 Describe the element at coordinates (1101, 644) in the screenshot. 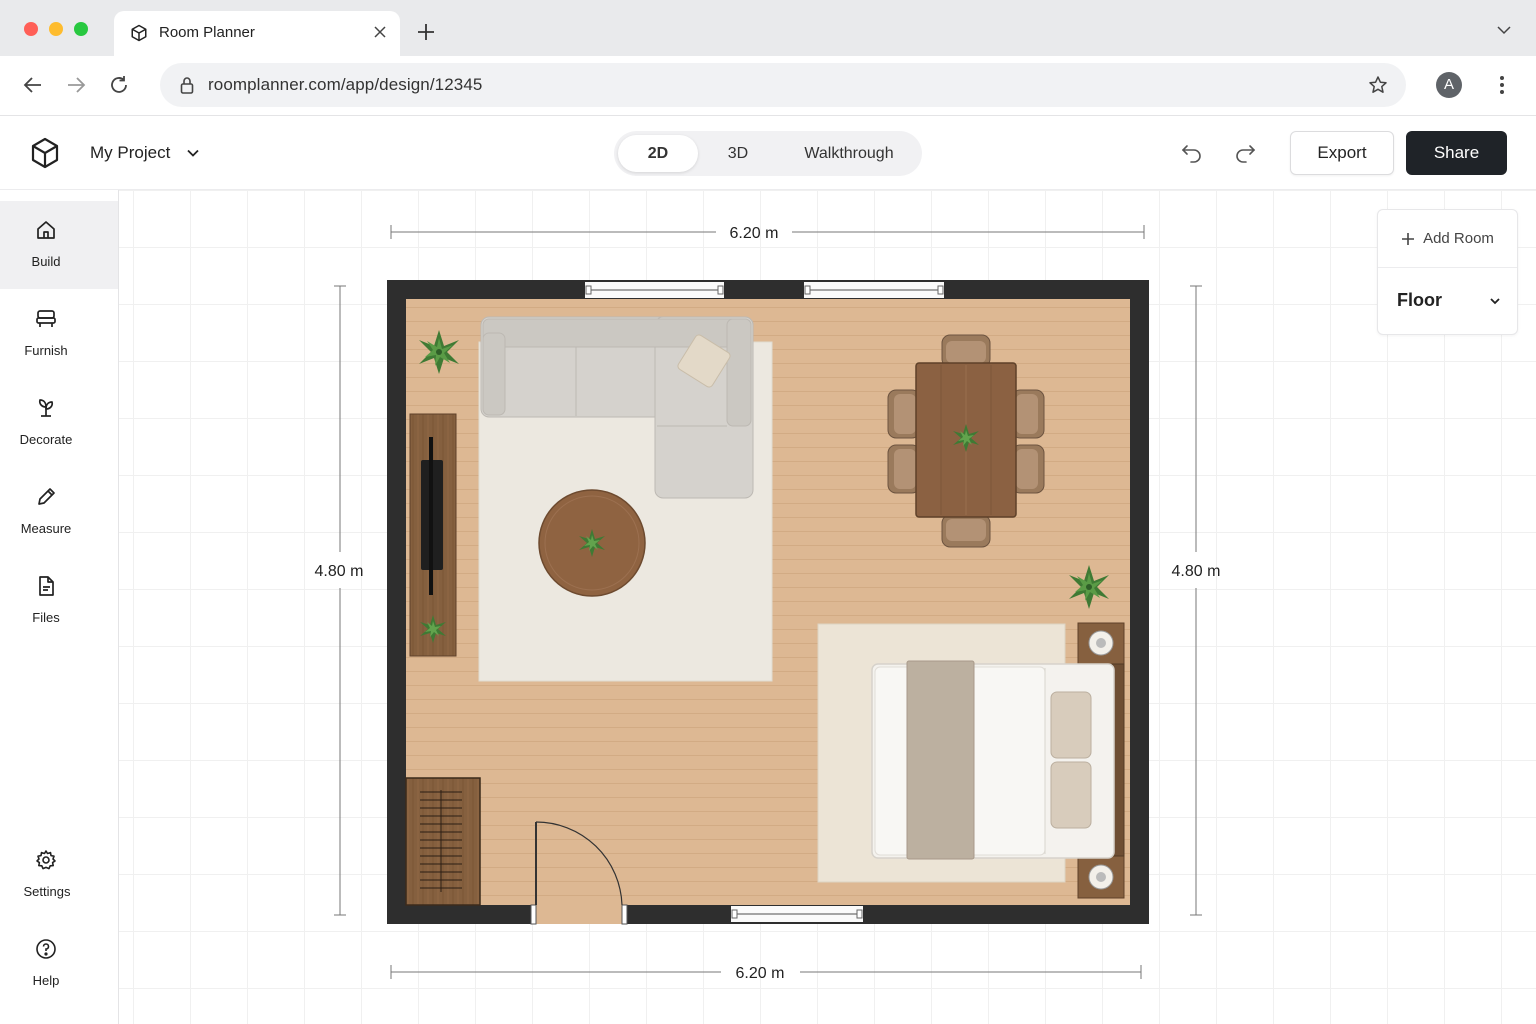

I see `nightstand-top` at that location.